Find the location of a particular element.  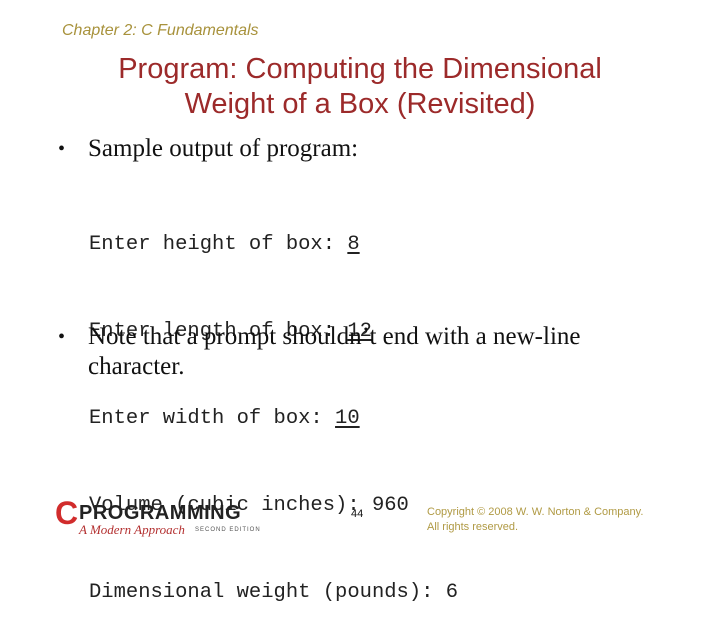

chapter-header: Chapter 2: C Fundamentals is located at coordinates (160, 30).